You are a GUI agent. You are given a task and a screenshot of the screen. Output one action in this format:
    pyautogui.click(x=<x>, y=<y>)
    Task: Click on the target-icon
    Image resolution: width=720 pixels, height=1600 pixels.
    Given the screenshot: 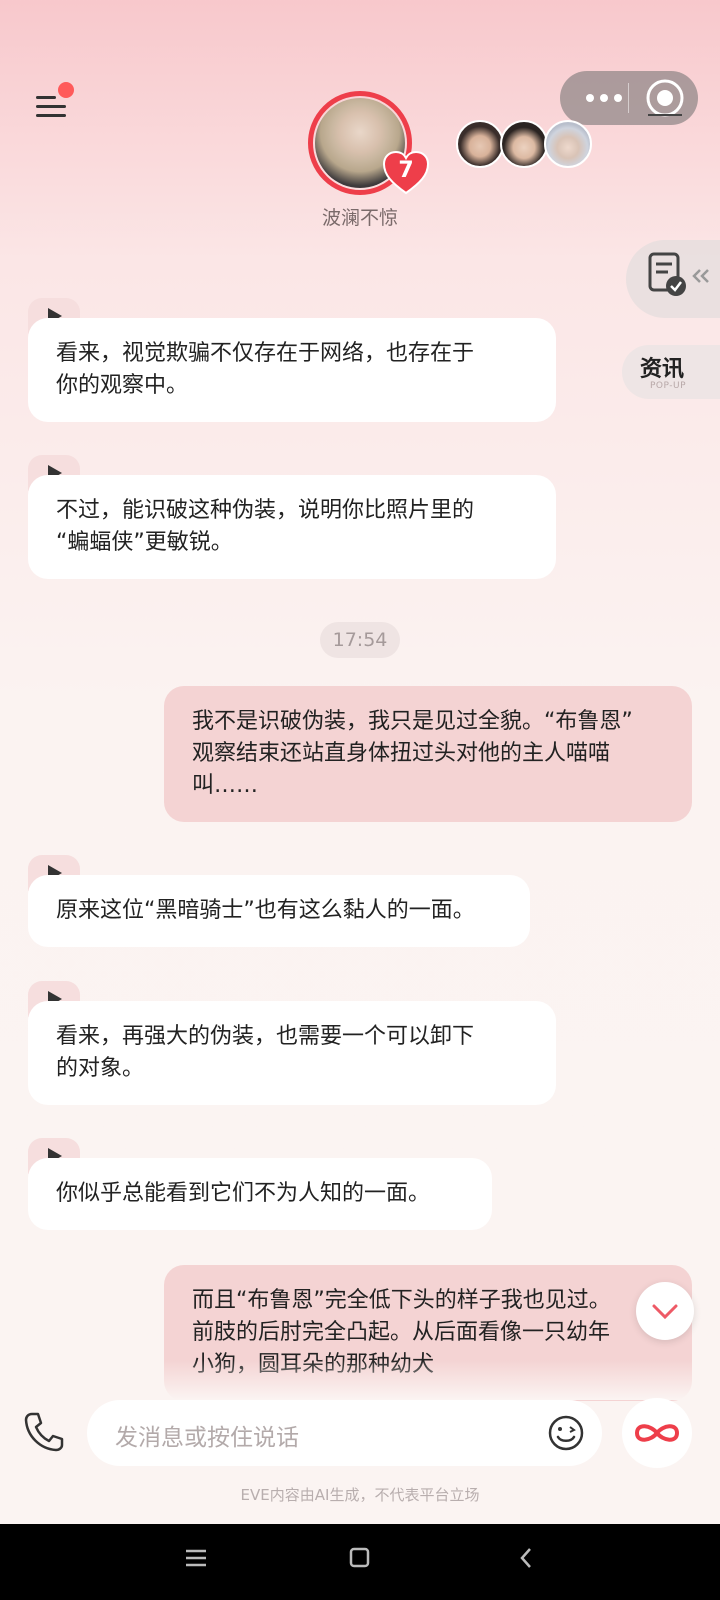 What is the action you would take?
    pyautogui.click(x=665, y=98)
    